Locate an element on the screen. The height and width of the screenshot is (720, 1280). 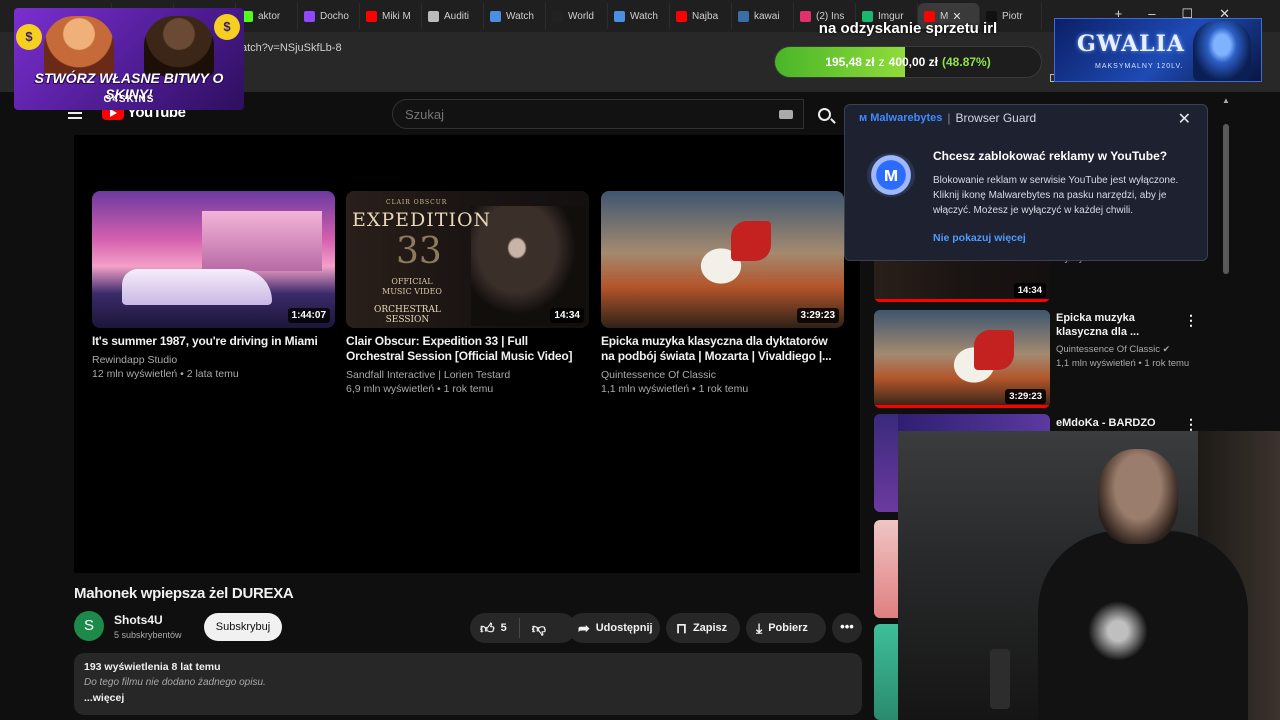
browser-tab: Docho is located at coordinates (329, 16).